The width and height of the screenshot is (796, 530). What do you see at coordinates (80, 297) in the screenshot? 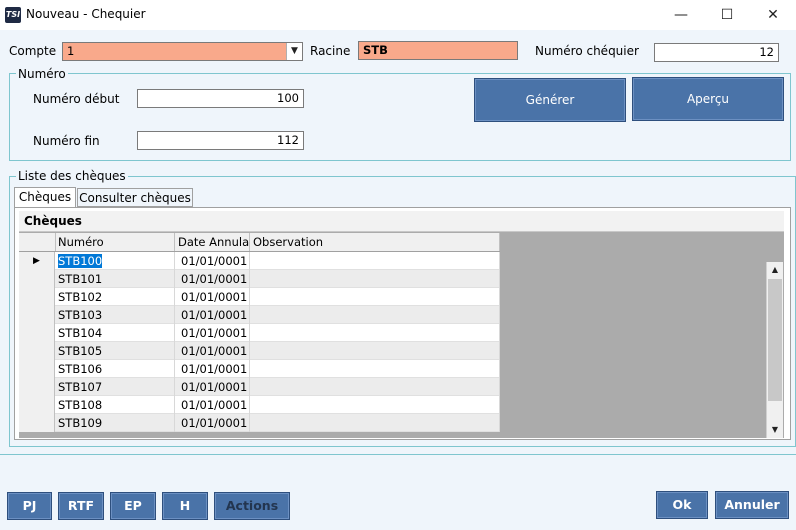
I see `cell-numero-text: STB102` at bounding box center [80, 297].